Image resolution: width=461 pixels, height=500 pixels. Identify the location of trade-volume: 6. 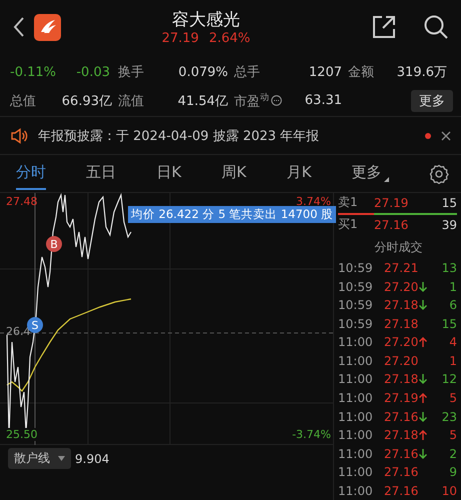
(452, 305).